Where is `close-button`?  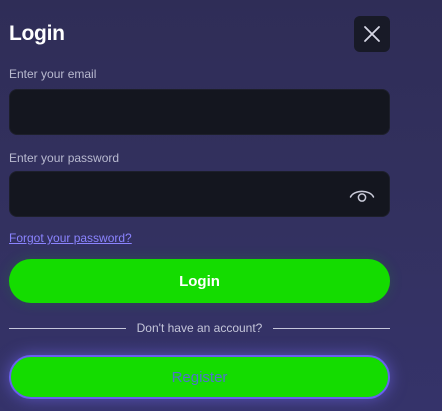 close-button is located at coordinates (372, 34).